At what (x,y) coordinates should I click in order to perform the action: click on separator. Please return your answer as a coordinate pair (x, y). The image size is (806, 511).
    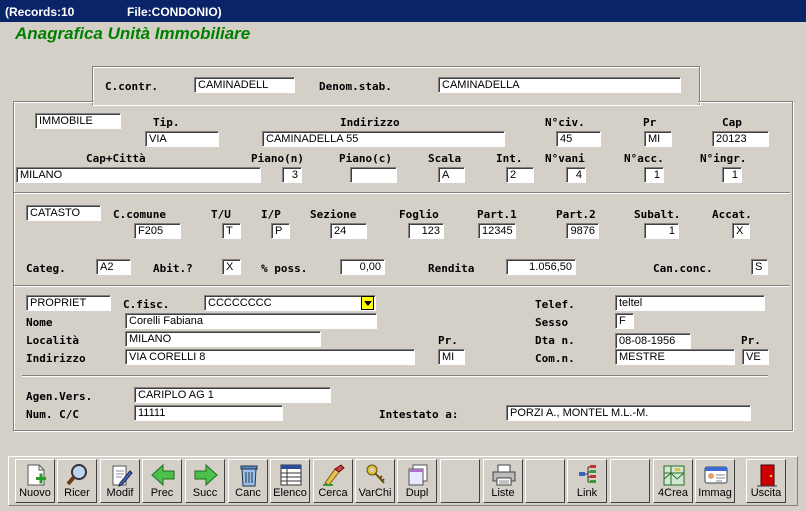
    Looking at the image, I should click on (402, 286).